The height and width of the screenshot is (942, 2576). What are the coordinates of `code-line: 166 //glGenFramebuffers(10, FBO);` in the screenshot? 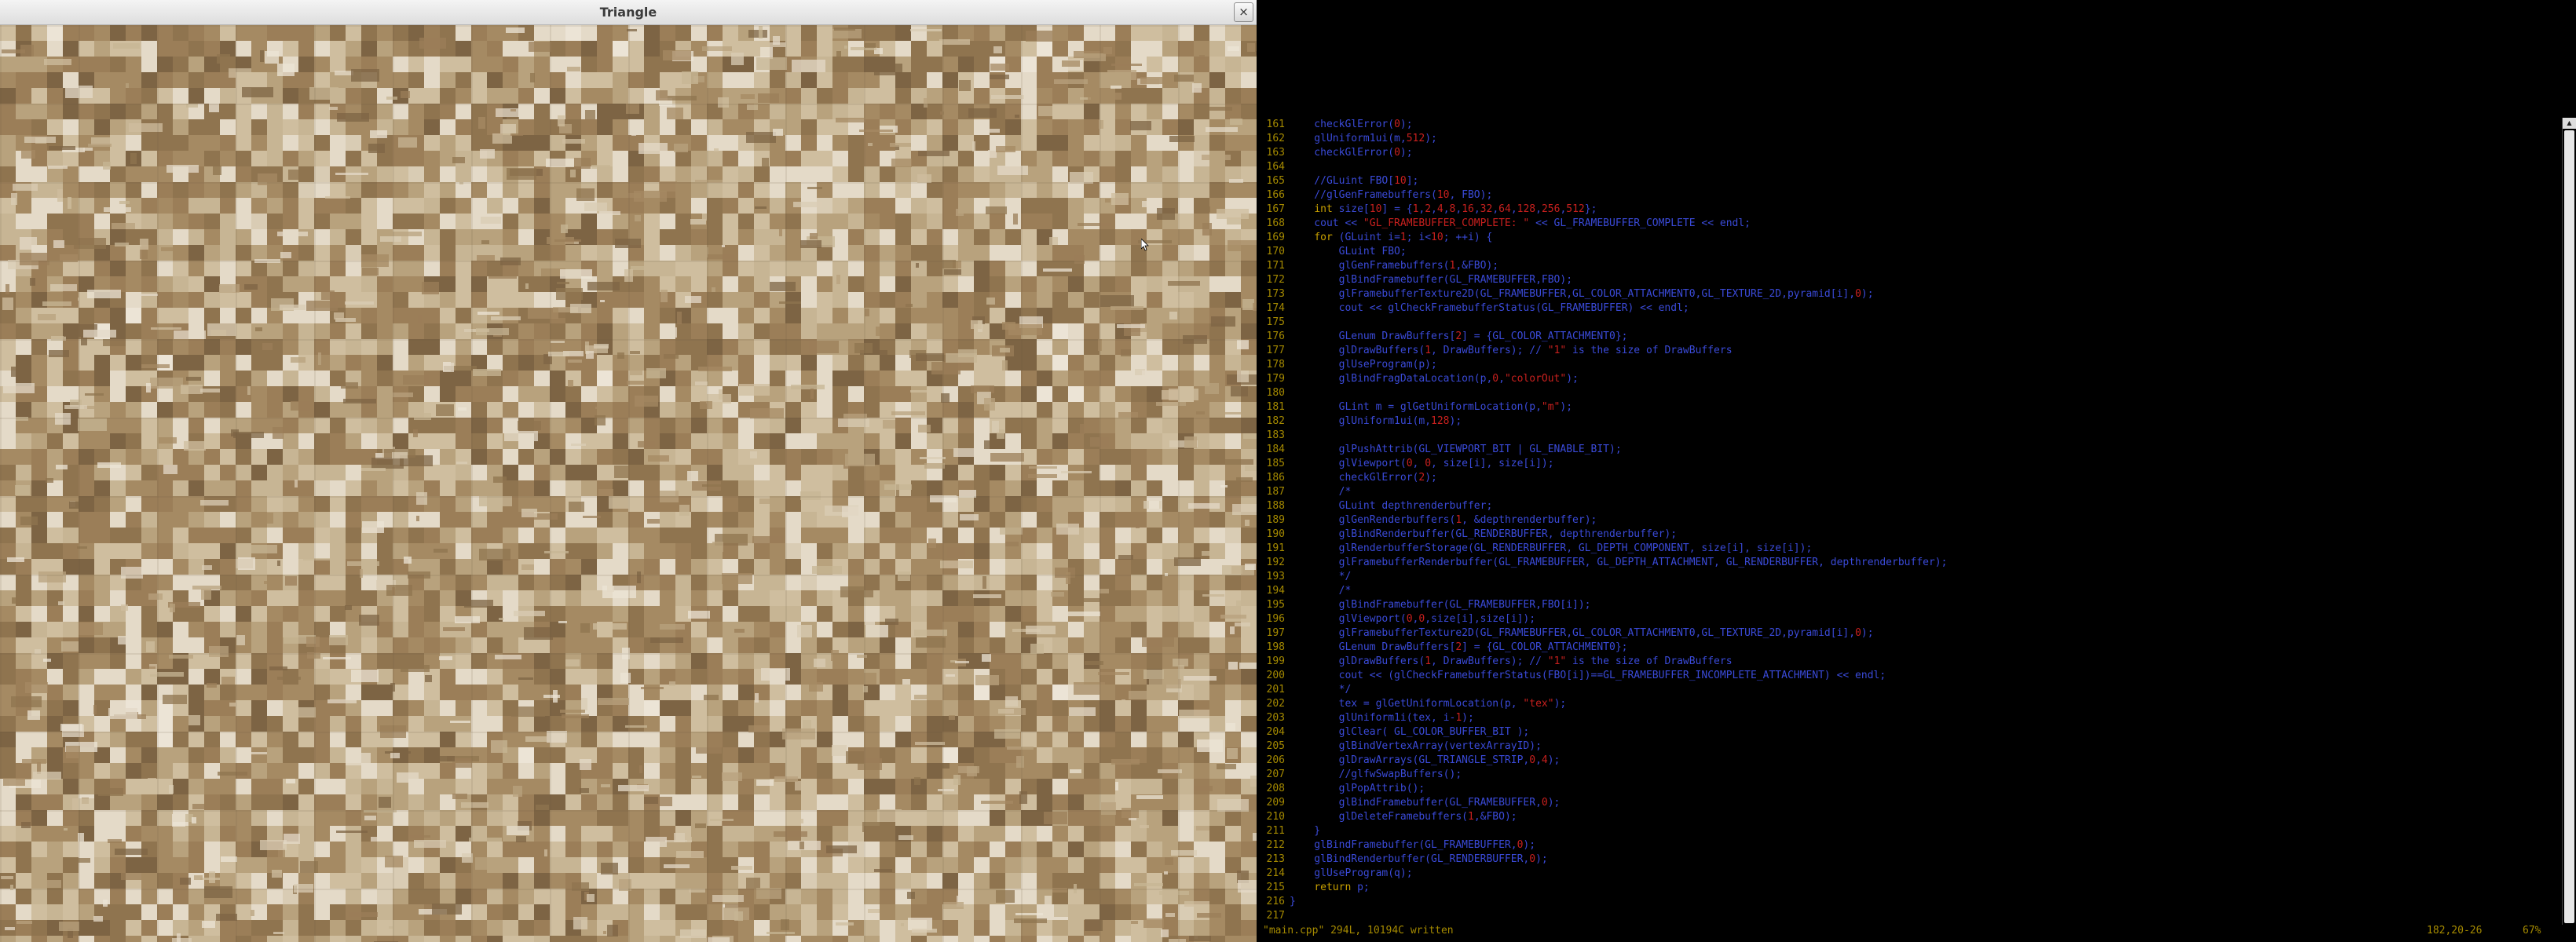 It's located at (1904, 195).